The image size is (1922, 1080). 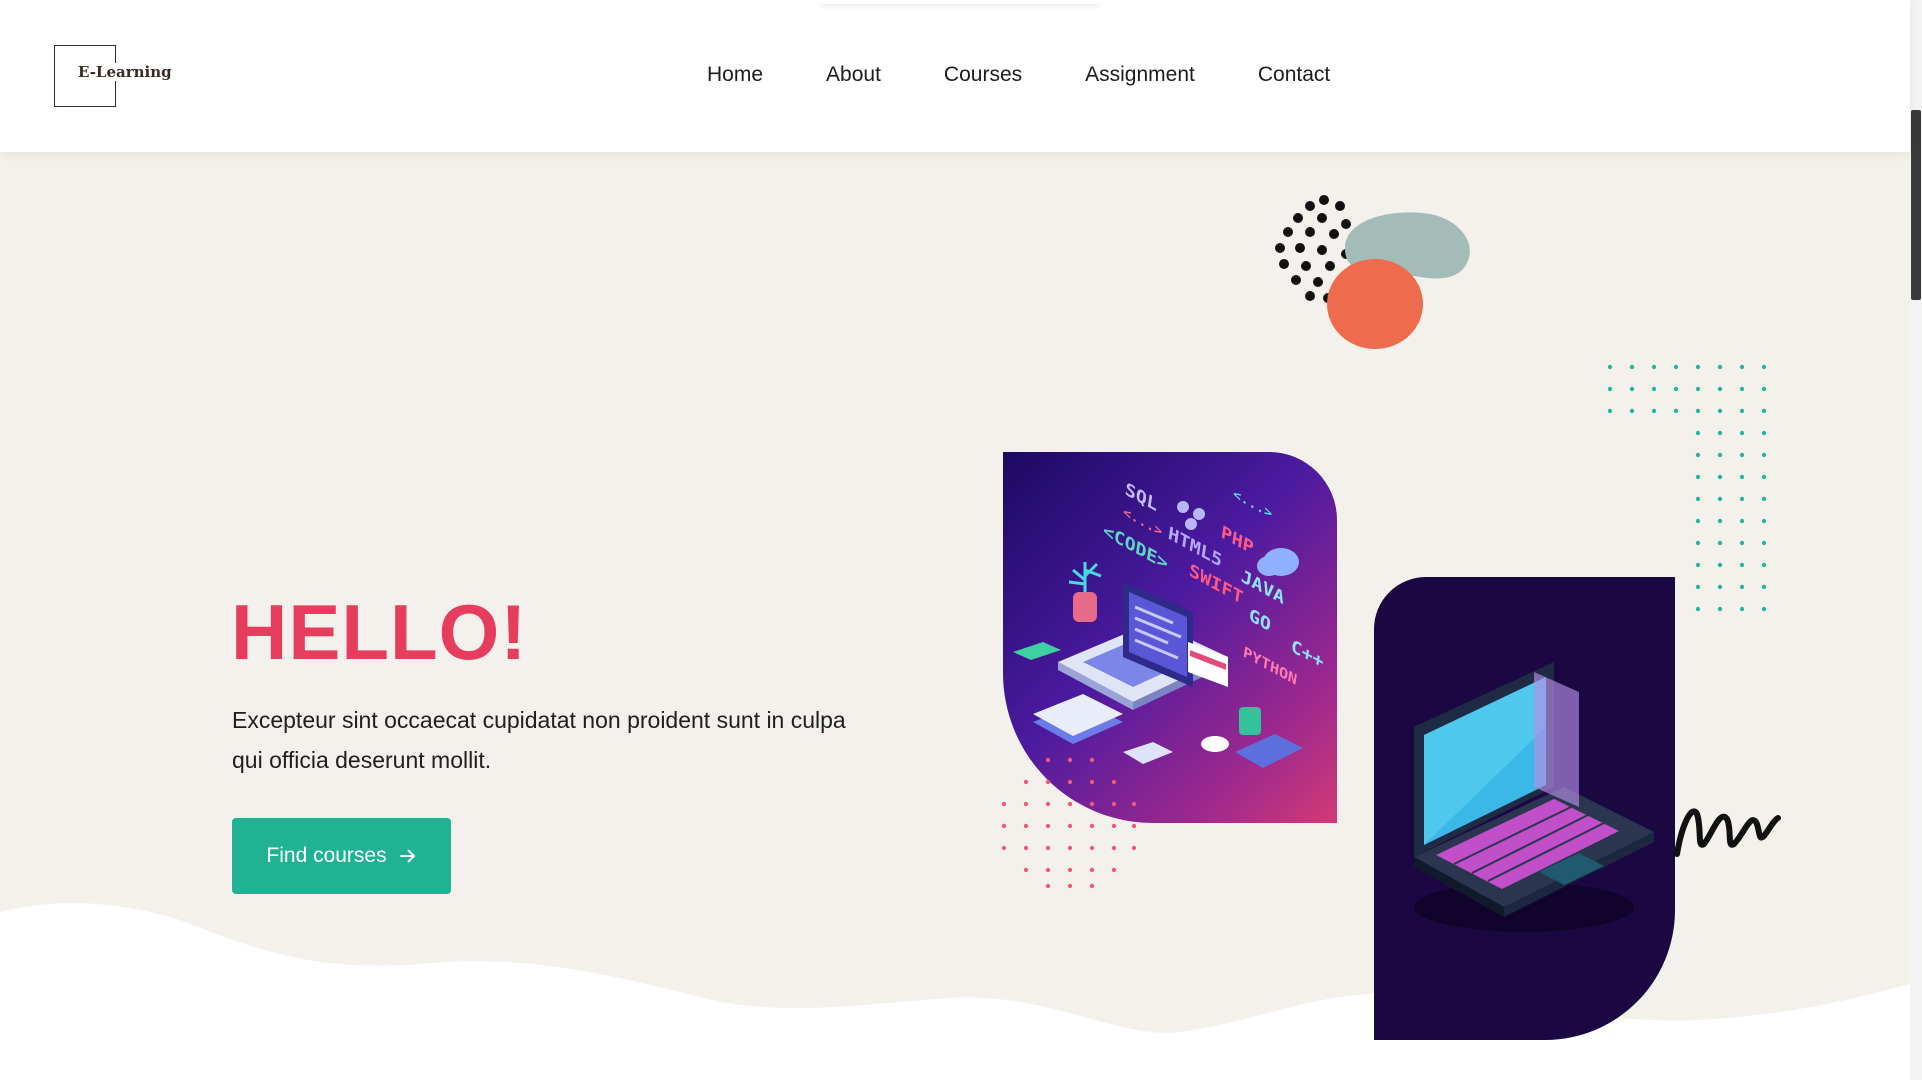 I want to click on logo-text: E-Learning, so click(x=125, y=72).